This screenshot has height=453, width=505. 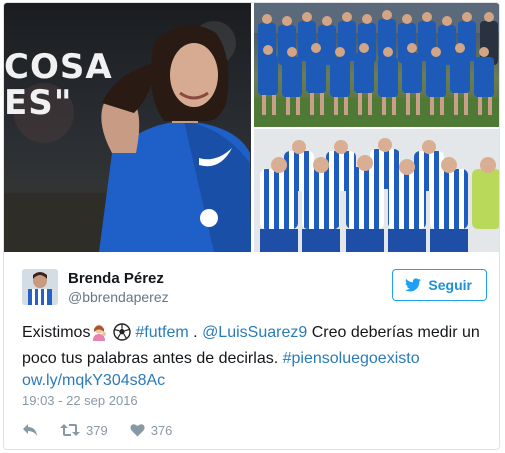 What do you see at coordinates (161, 430) in the screenshot?
I see `like-count: 376` at bounding box center [161, 430].